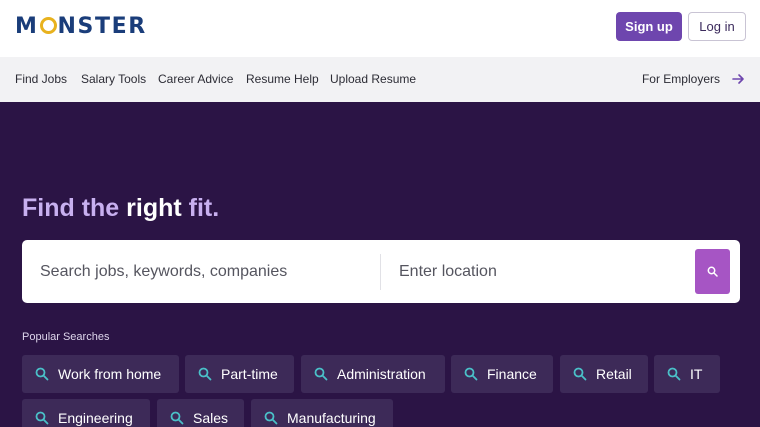 The height and width of the screenshot is (427, 760). I want to click on arrow-right-icon, so click(738, 79).